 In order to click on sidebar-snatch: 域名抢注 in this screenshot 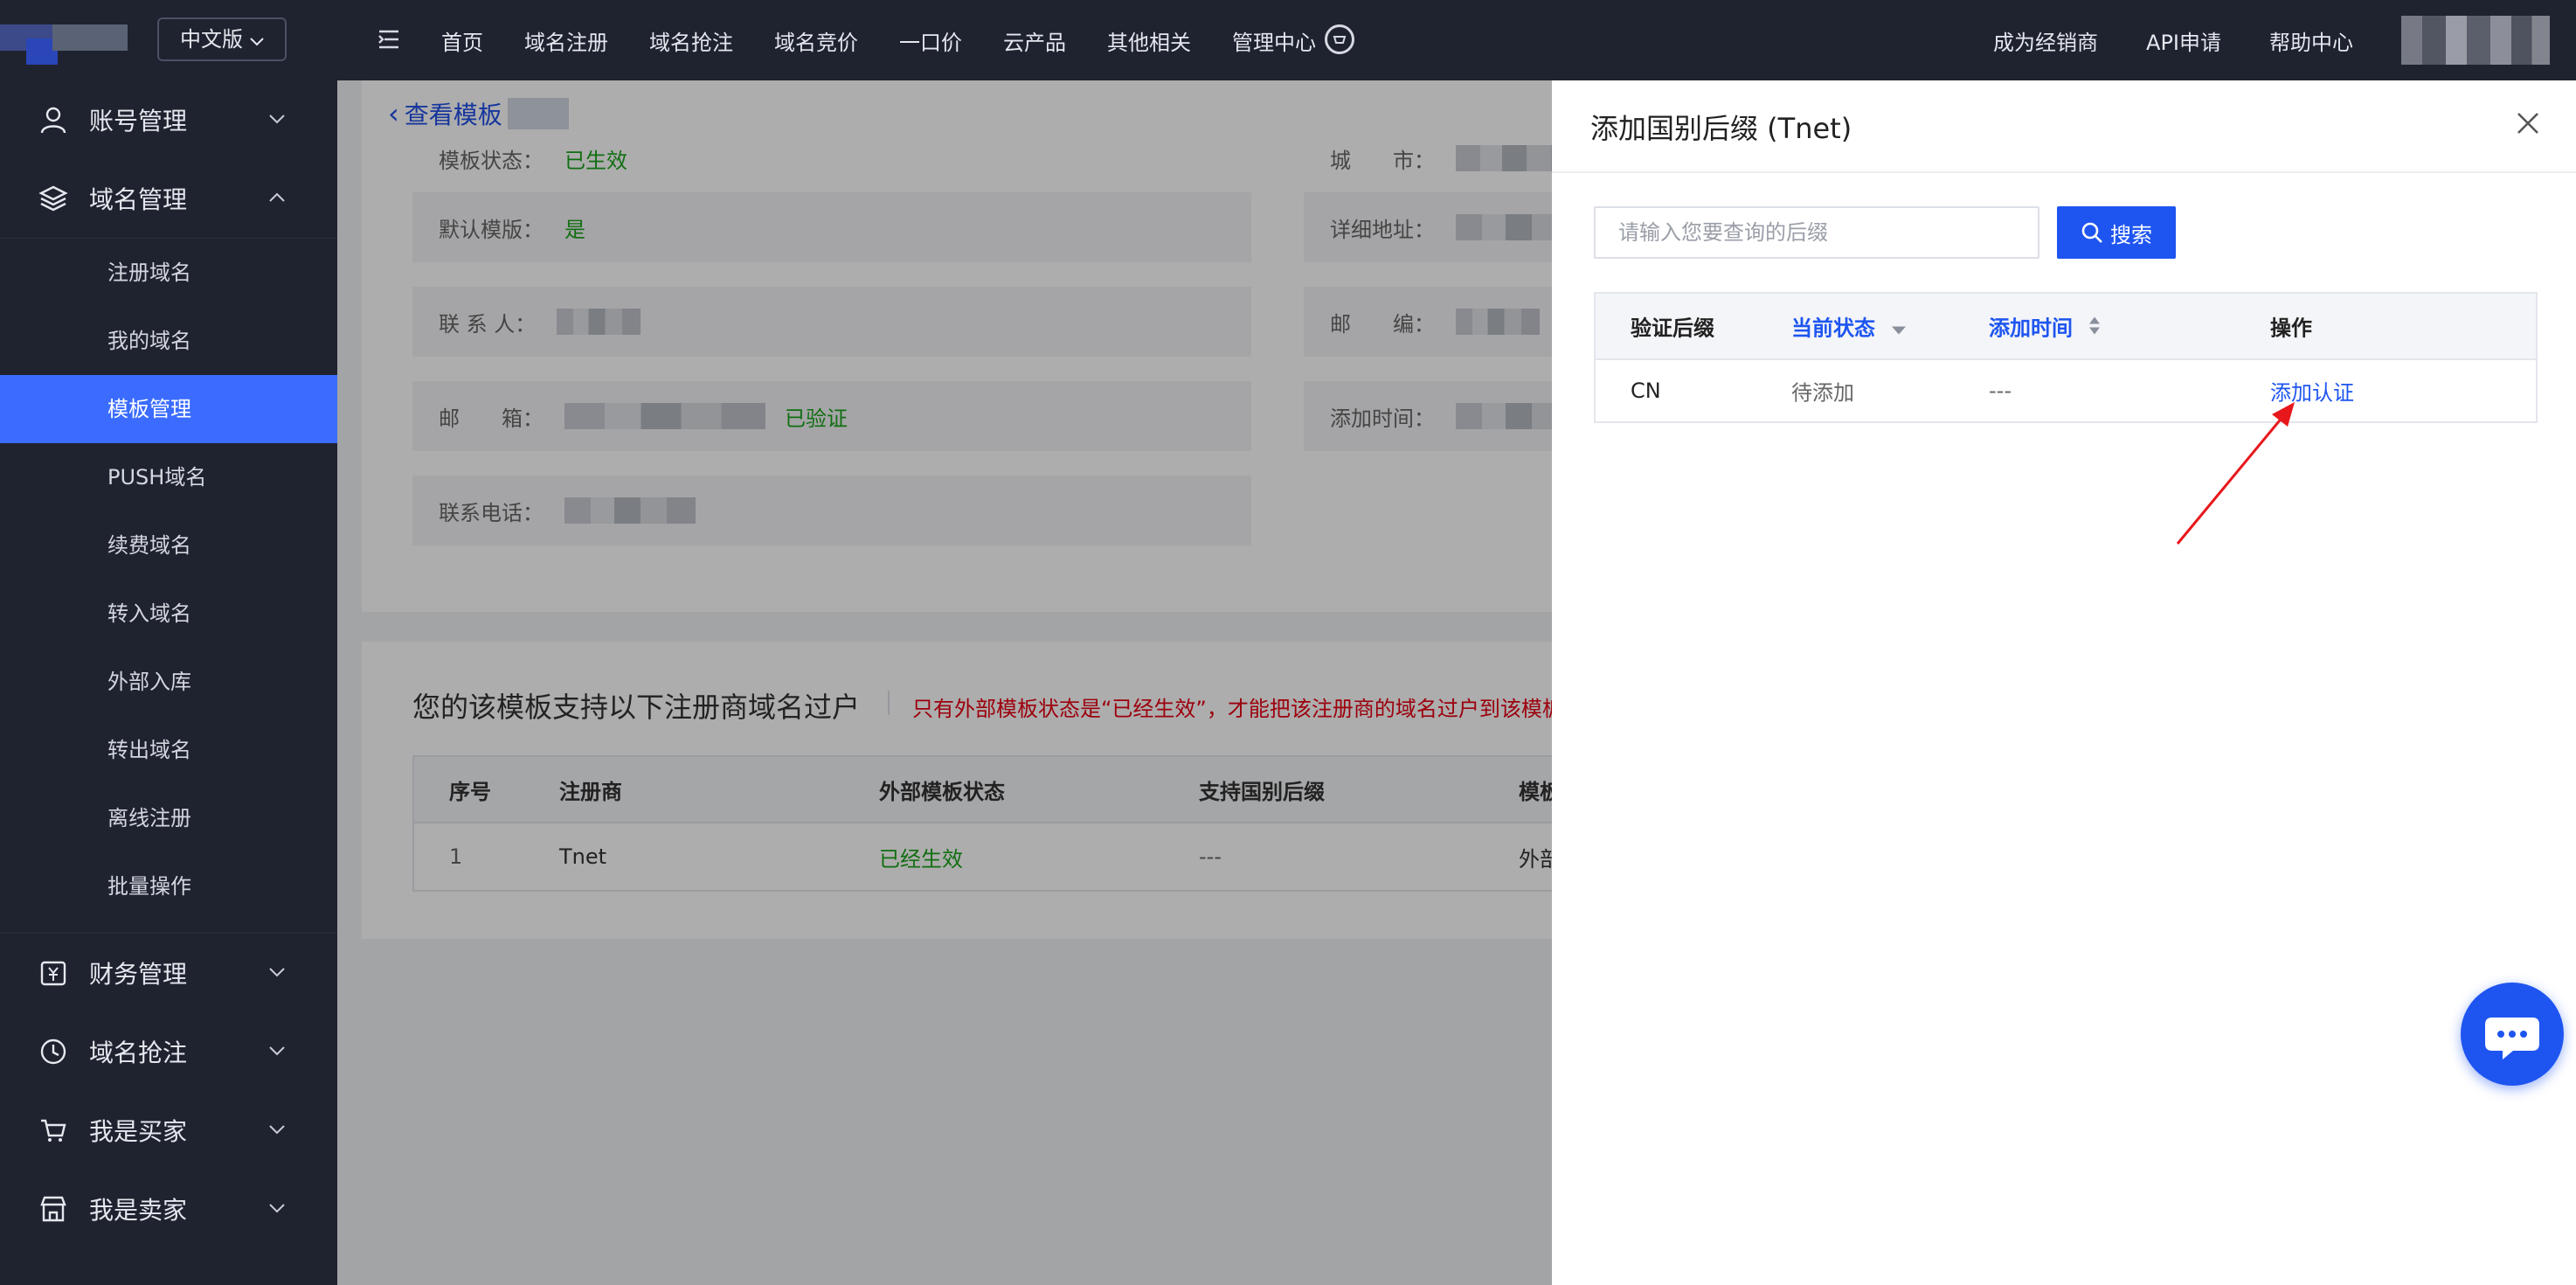, I will do `click(168, 1051)`.